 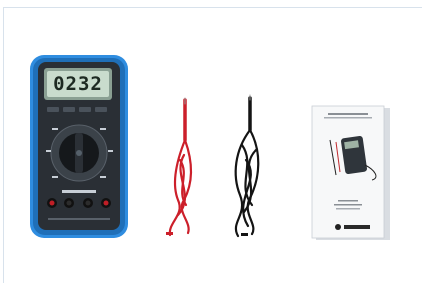 I want to click on black-test-lead, so click(x=247, y=166).